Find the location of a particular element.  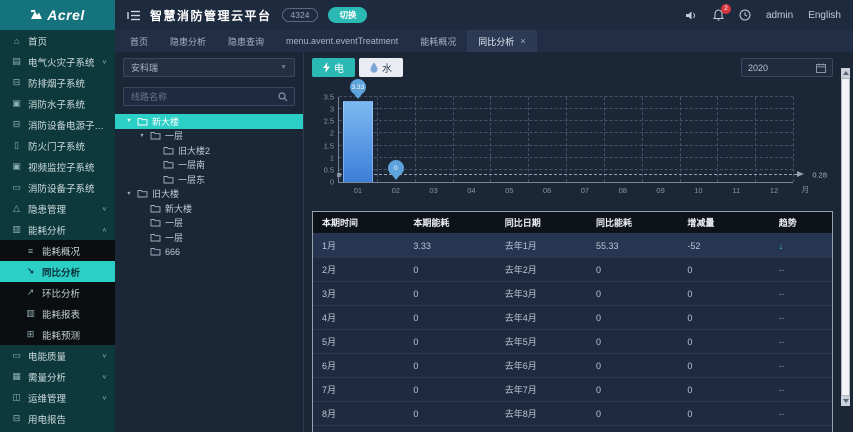

x-axis-tick: 11 is located at coordinates (736, 190).